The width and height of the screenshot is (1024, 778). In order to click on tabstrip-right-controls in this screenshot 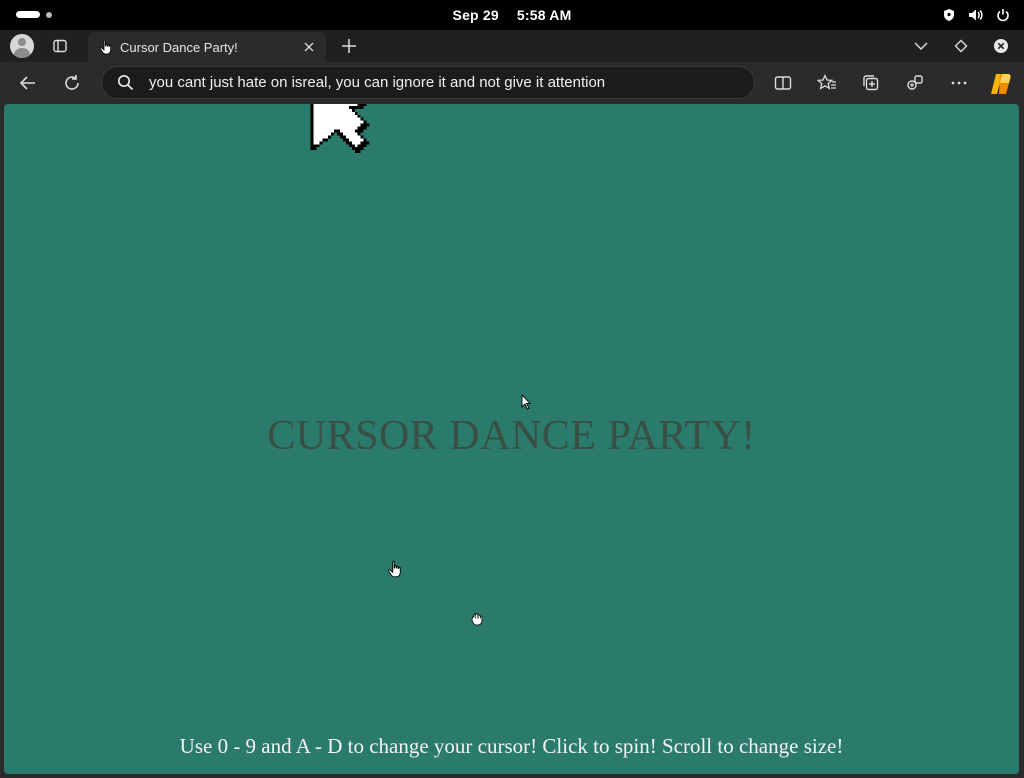, I will do `click(961, 46)`.